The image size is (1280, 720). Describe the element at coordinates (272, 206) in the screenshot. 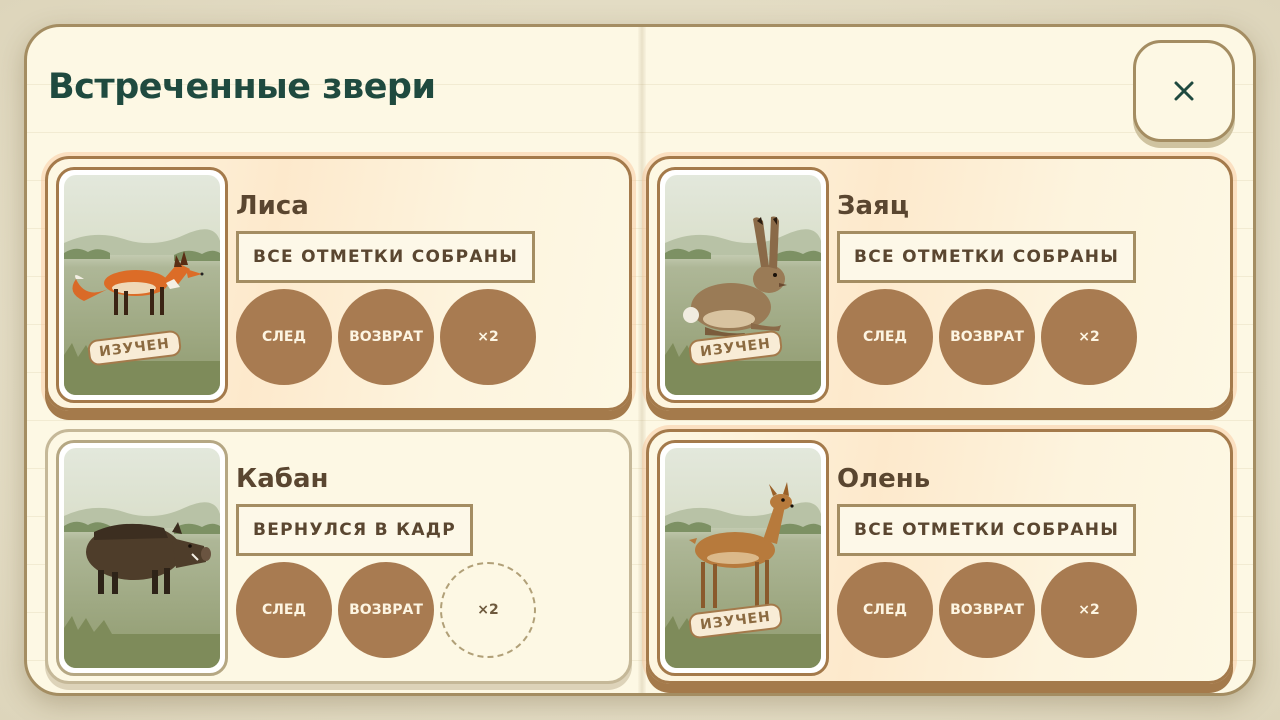

I see `animal-name: Лиса` at that location.